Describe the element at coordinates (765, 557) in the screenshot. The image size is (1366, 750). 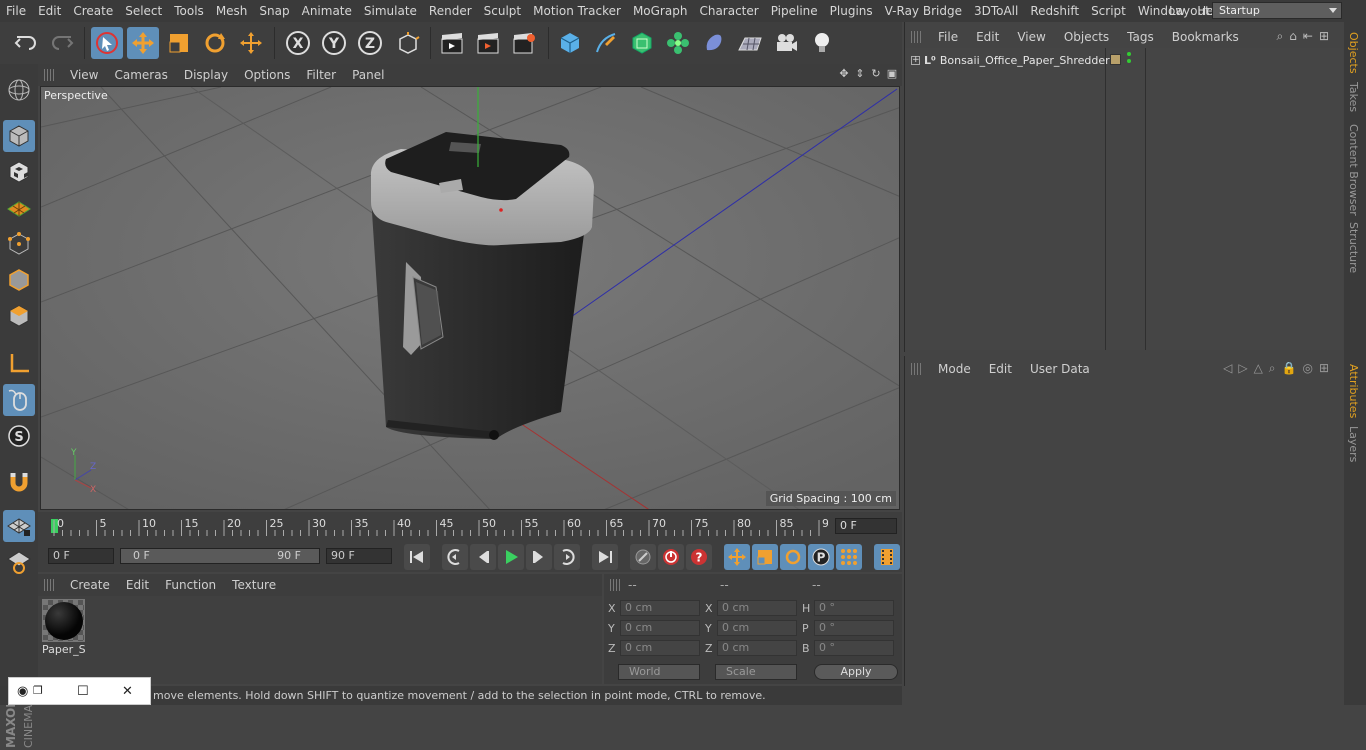
I see `key-scale-button` at that location.